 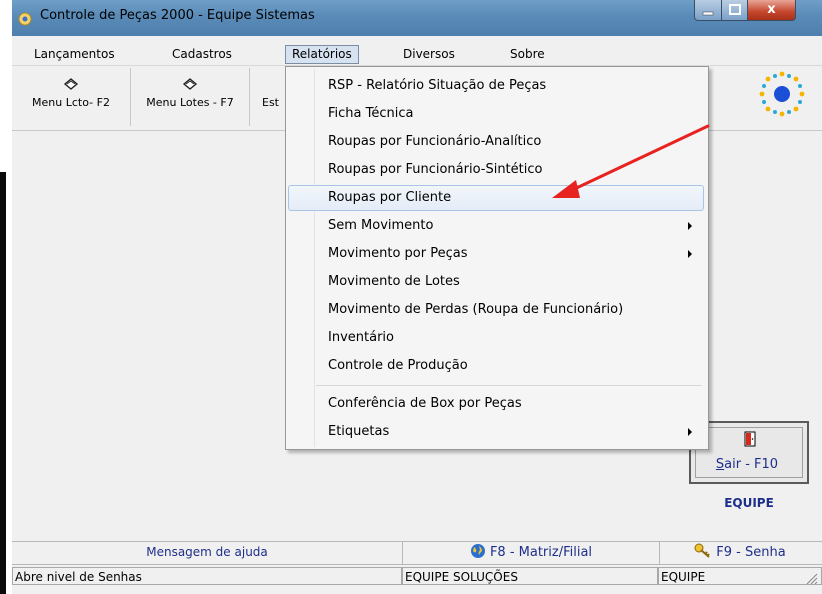 I want to click on menu-lcto-label: Menu Lcto- F2, so click(x=71, y=102).